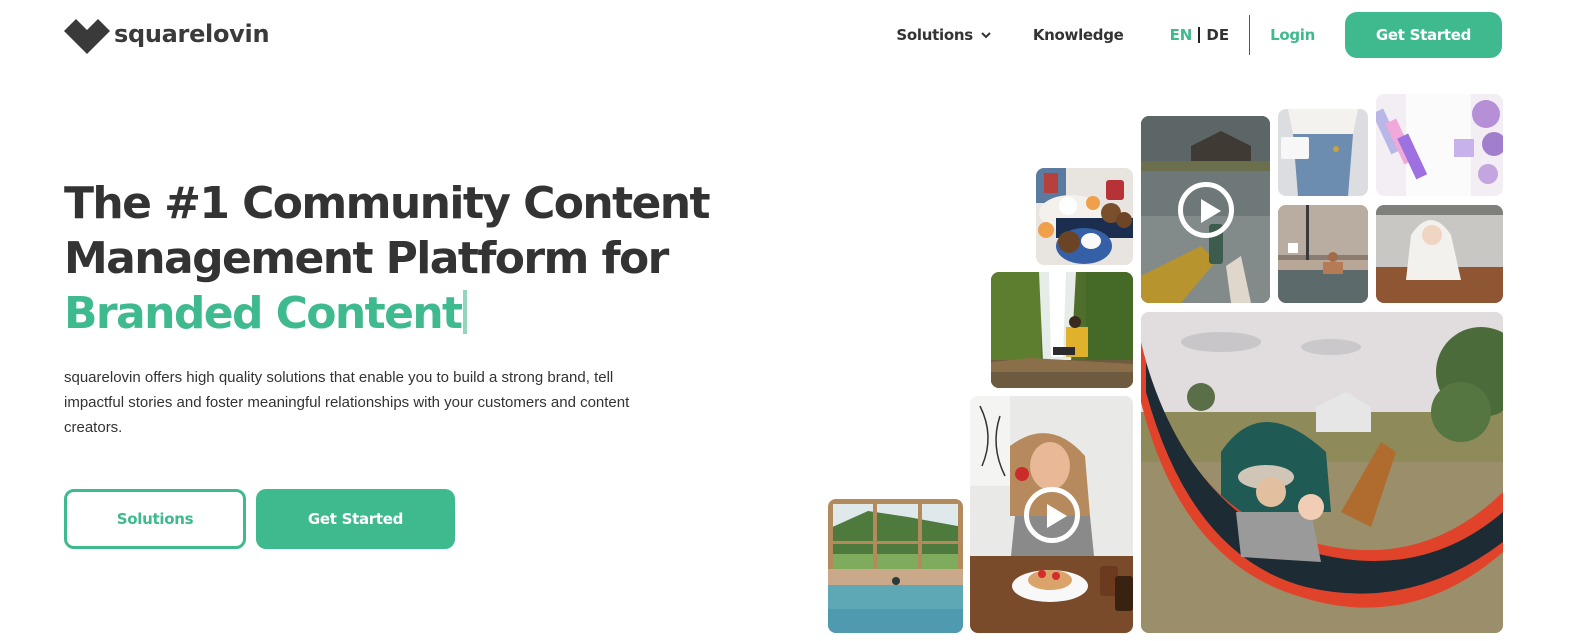 Image resolution: width=1569 pixels, height=641 pixels. I want to click on typing-cursor, so click(465, 312).